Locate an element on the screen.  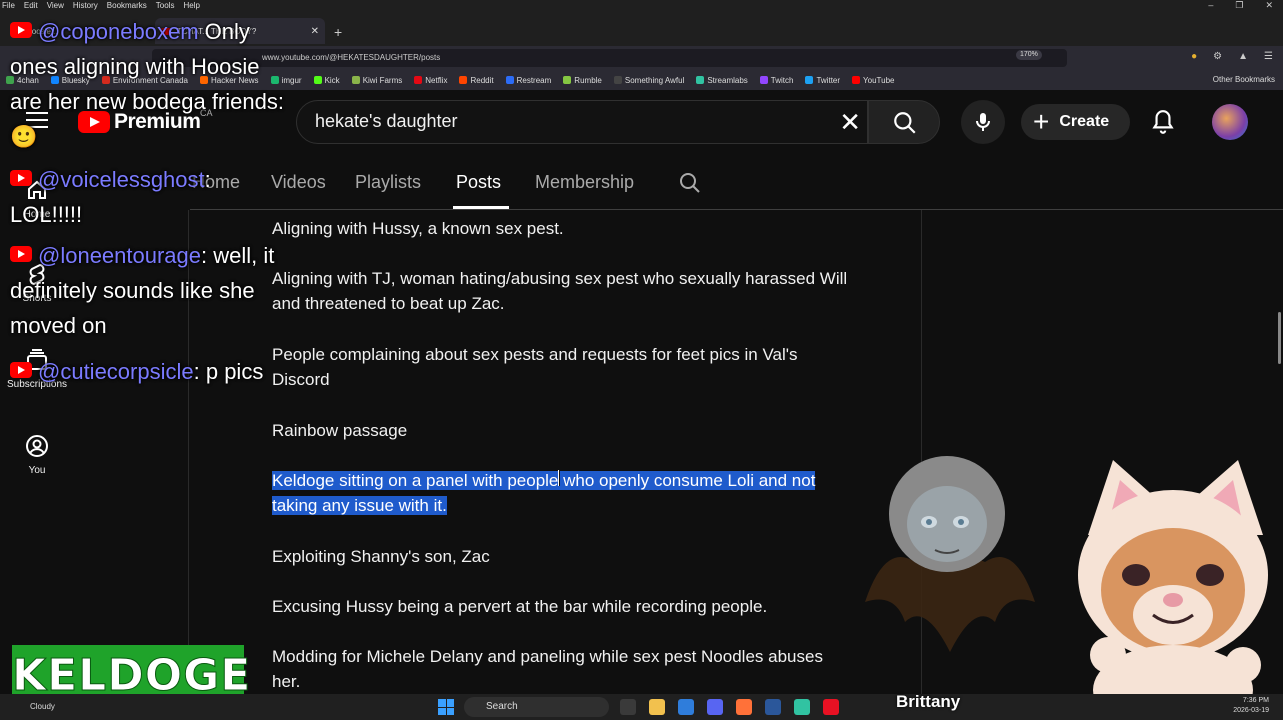
windows-taskbar: Cloudy Search 7:36 PM 2026-03-19 is located at coordinates (641, 707).